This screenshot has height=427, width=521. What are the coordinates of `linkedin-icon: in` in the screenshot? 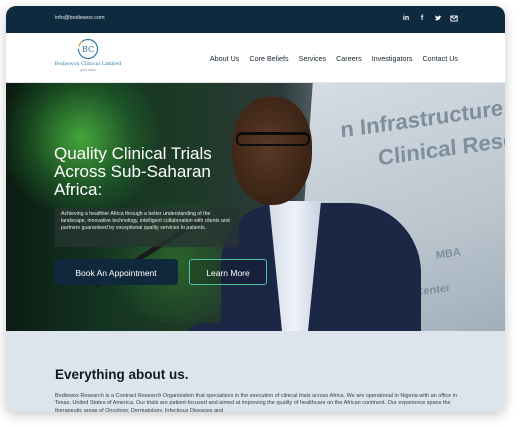 It's located at (406, 18).